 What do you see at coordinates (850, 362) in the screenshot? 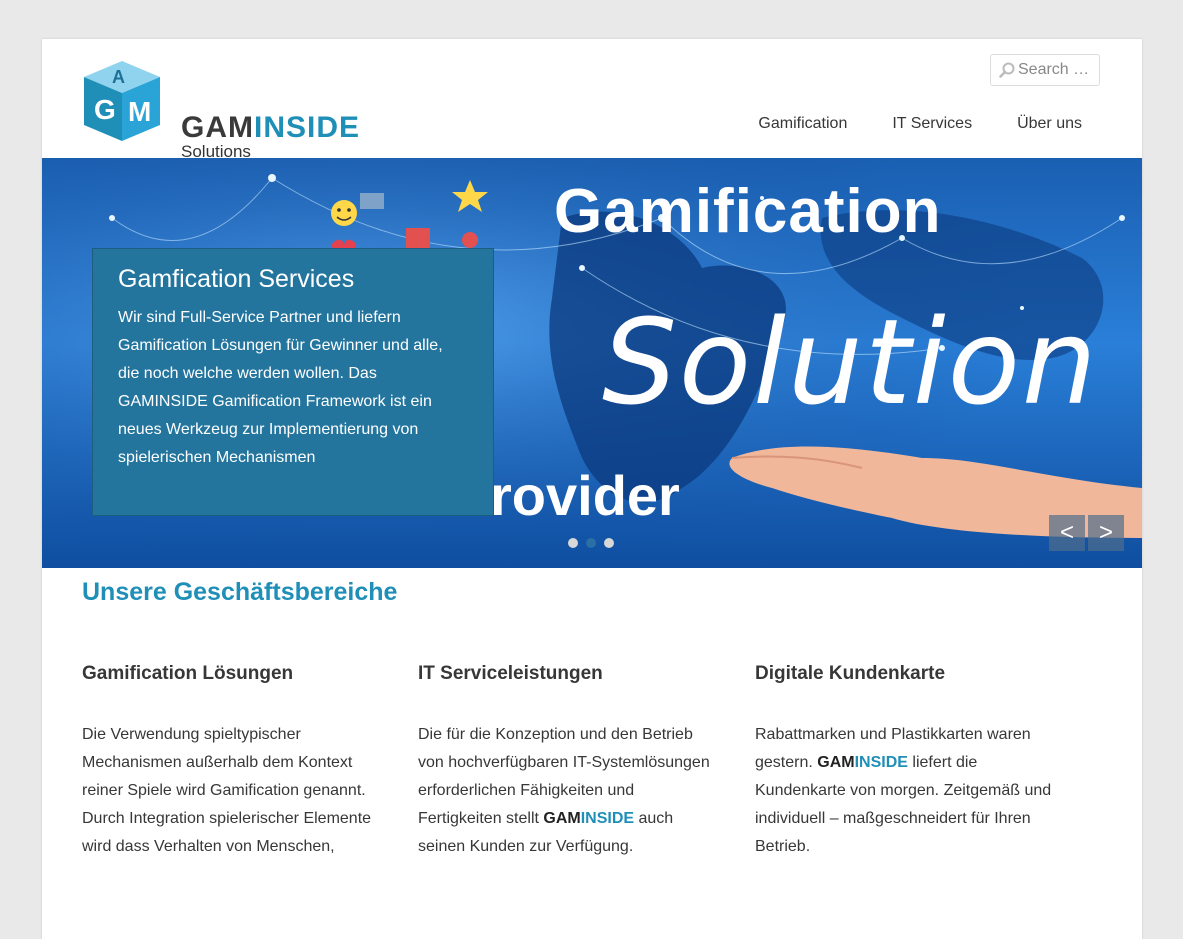
I see `hero-image-text-solution: Solution` at bounding box center [850, 362].